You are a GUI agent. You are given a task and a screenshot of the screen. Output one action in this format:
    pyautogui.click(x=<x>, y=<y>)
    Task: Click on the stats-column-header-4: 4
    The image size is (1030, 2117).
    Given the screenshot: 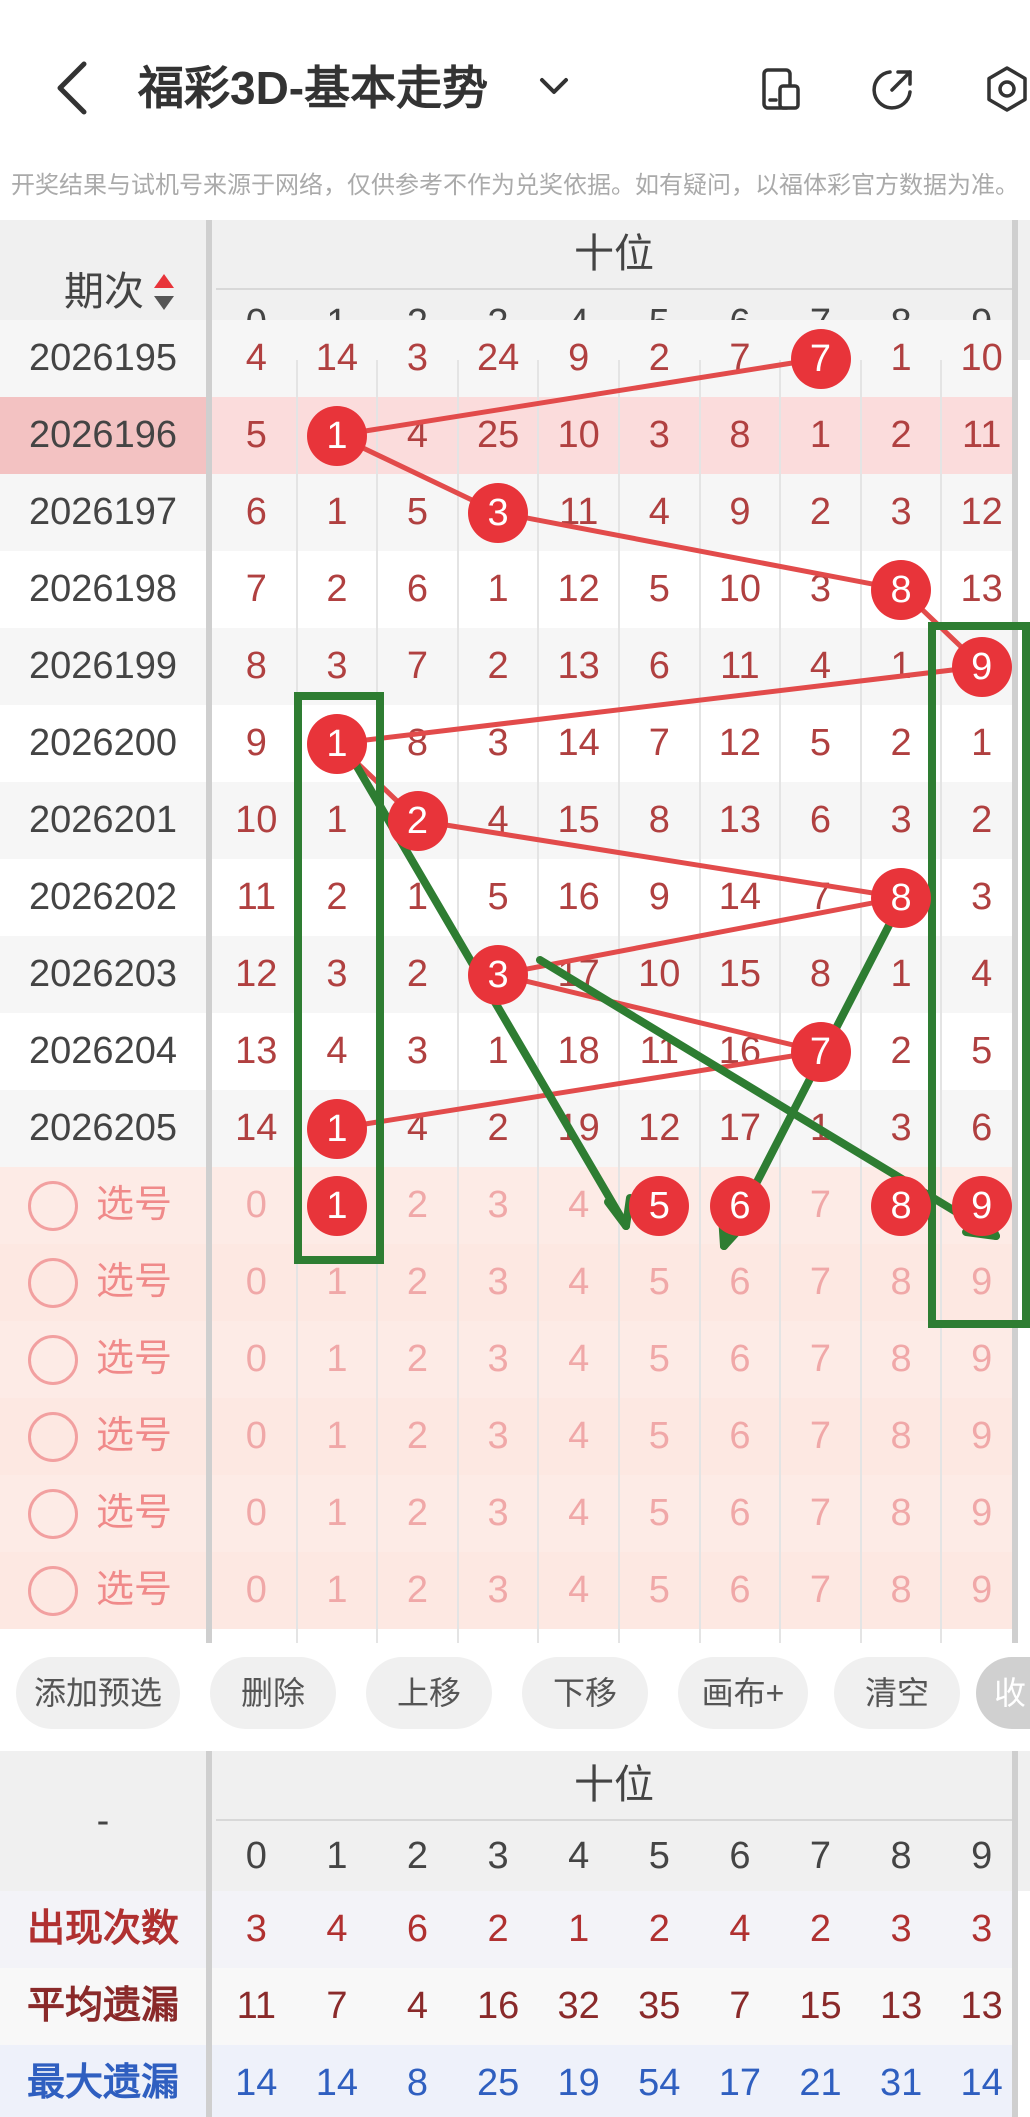 What is the action you would take?
    pyautogui.click(x=579, y=1856)
    